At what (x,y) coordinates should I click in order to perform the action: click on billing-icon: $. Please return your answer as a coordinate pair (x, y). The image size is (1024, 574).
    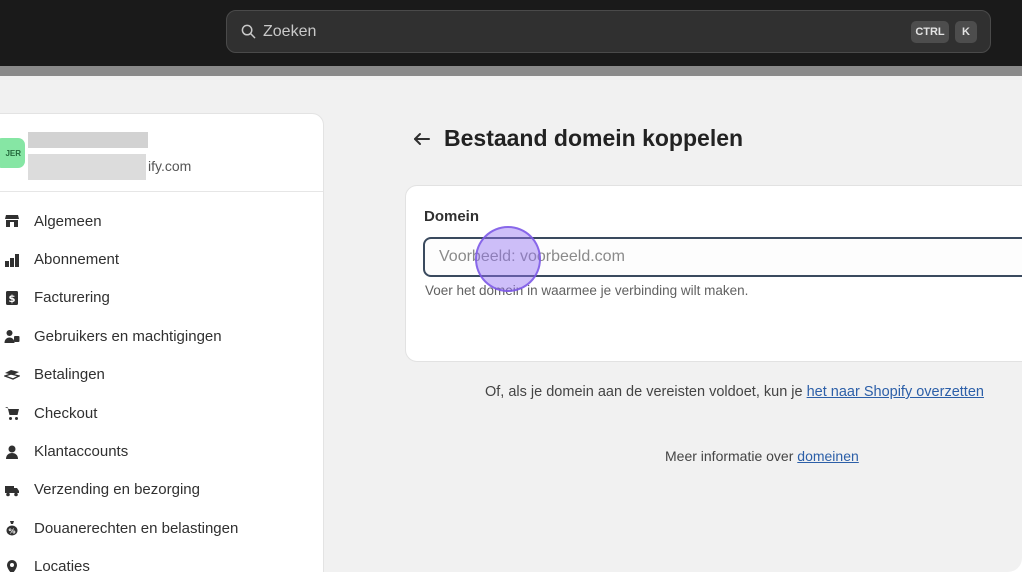
    Looking at the image, I should click on (12, 298).